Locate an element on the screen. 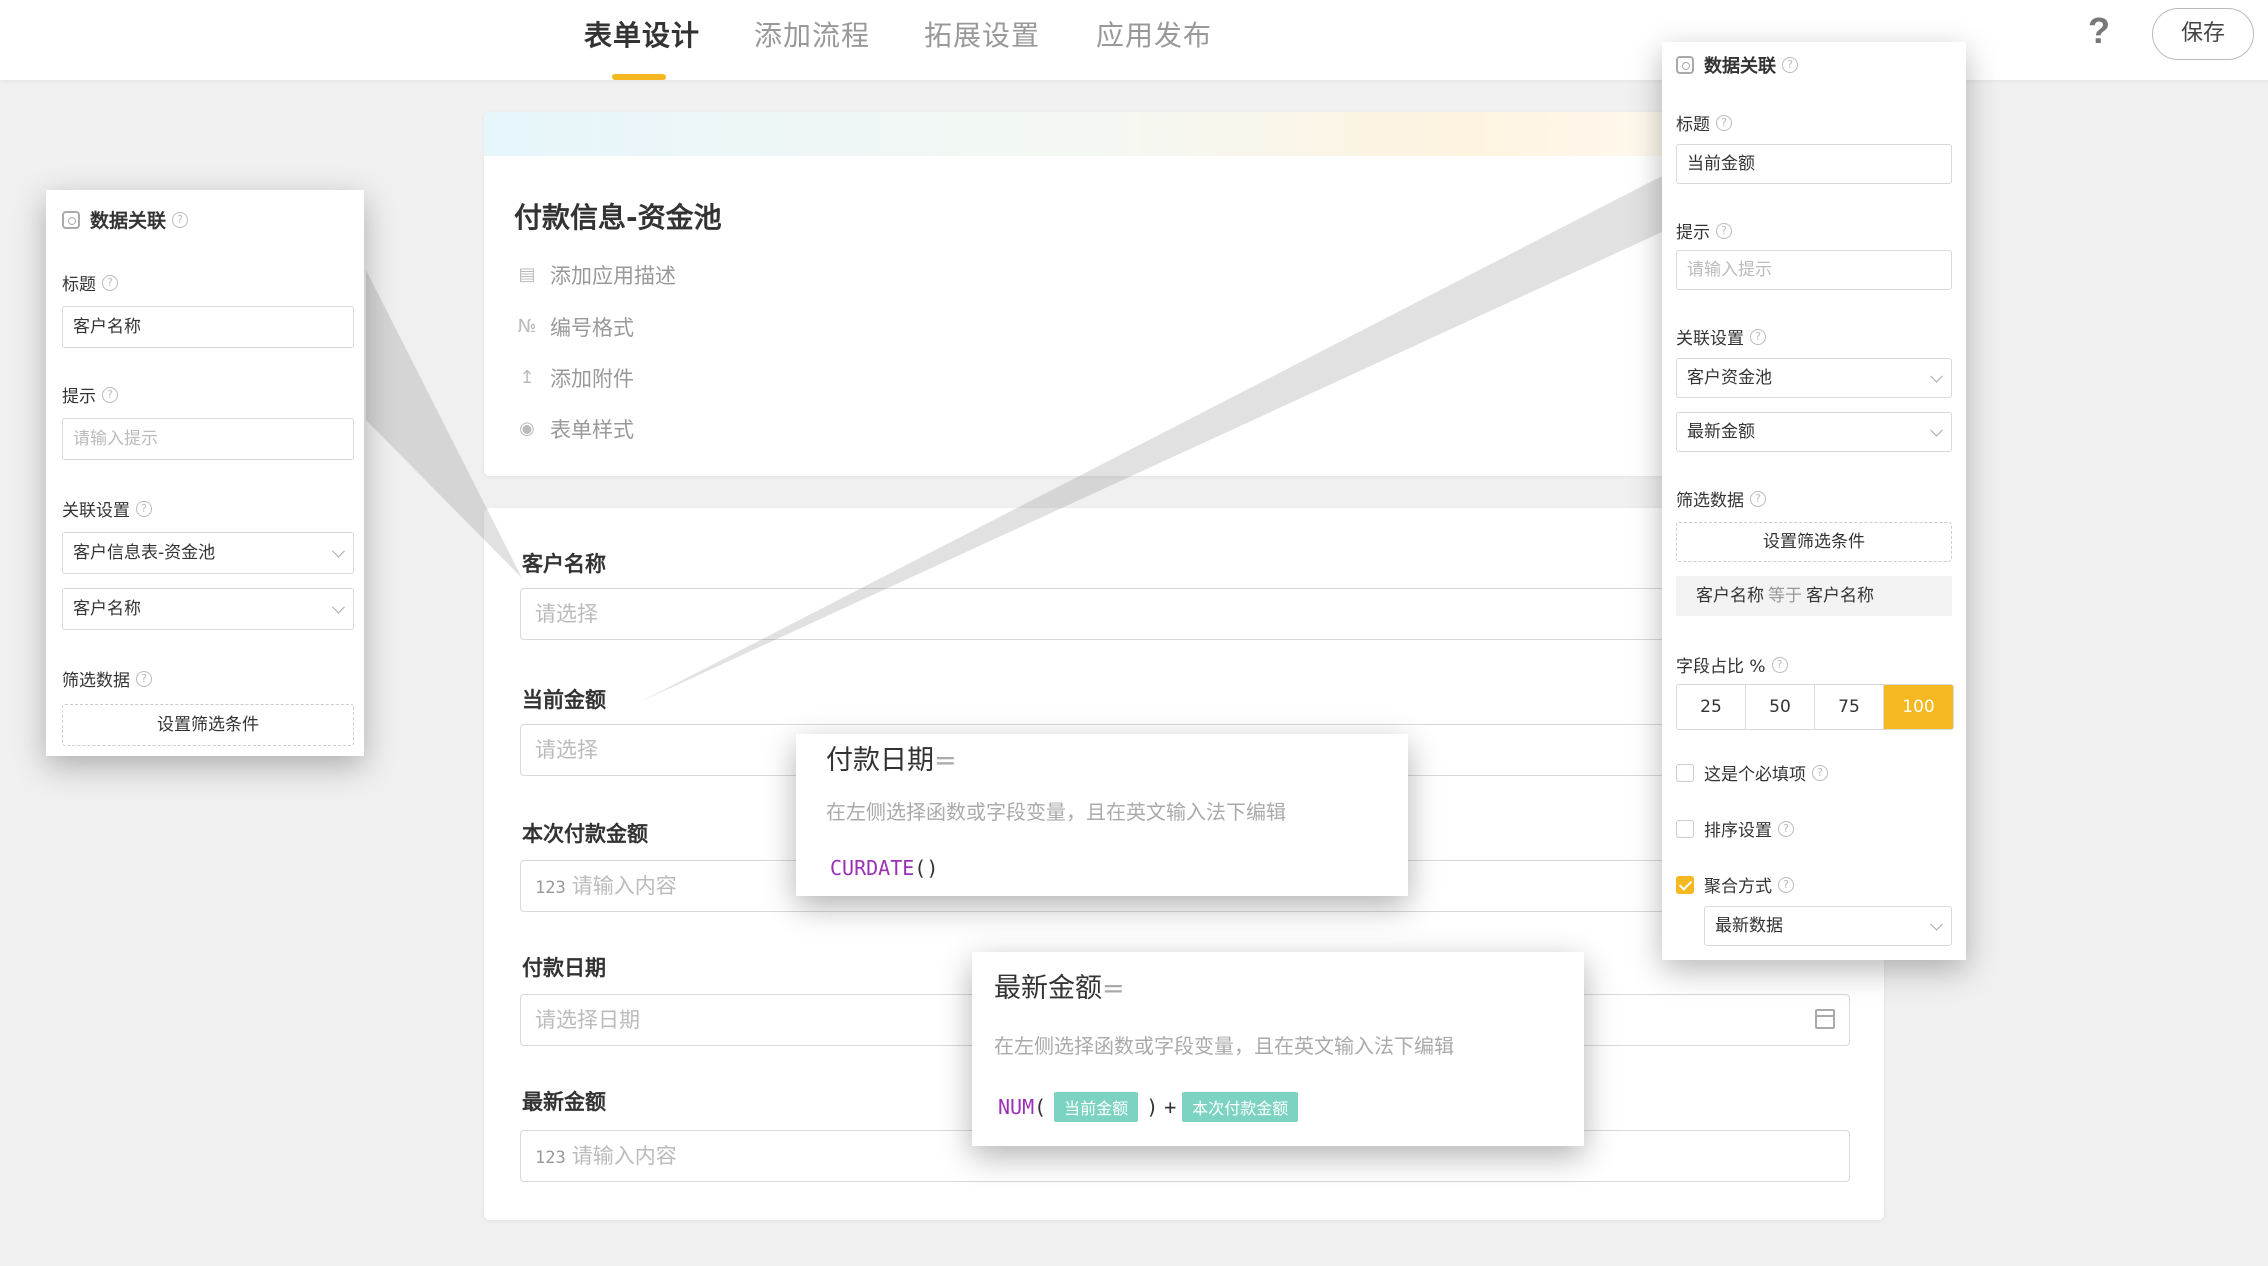 The image size is (2268, 1266). width-option-100: 100 is located at coordinates (1918, 707).